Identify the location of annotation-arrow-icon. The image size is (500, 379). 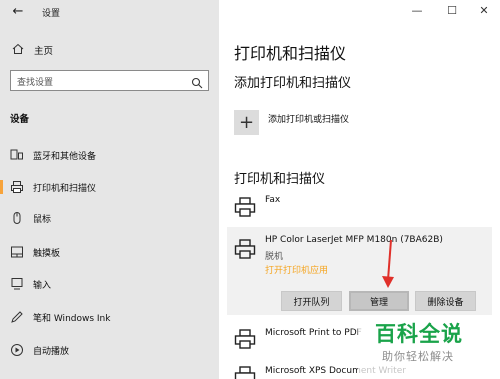
(388, 263).